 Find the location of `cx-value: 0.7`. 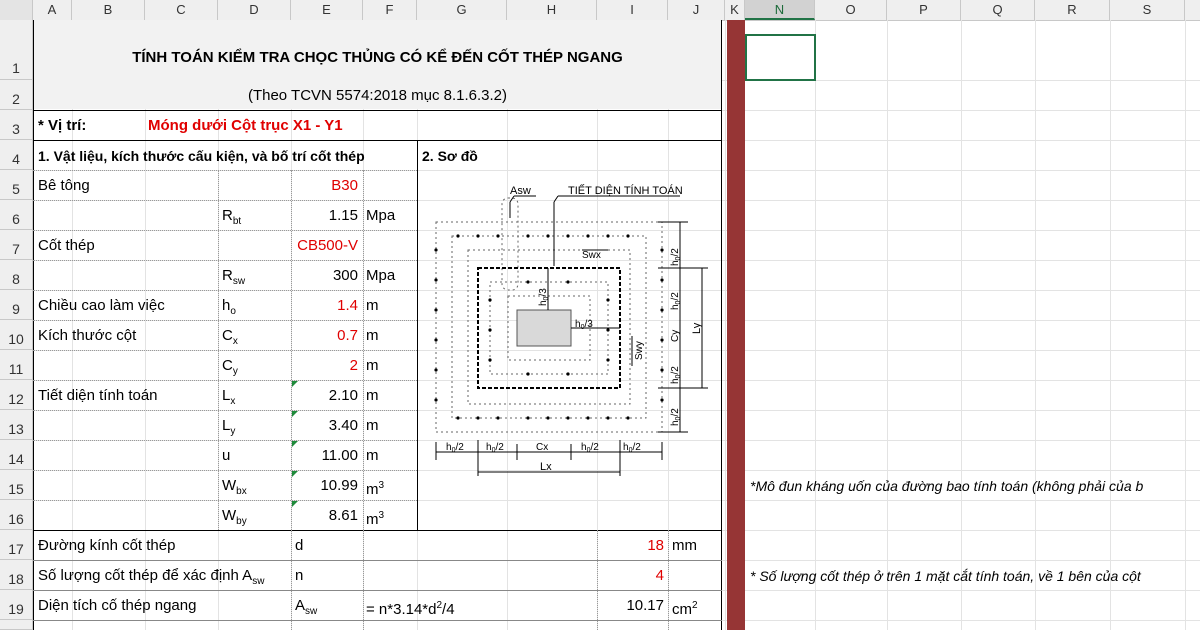

cx-value: 0.7 is located at coordinates (324, 336).